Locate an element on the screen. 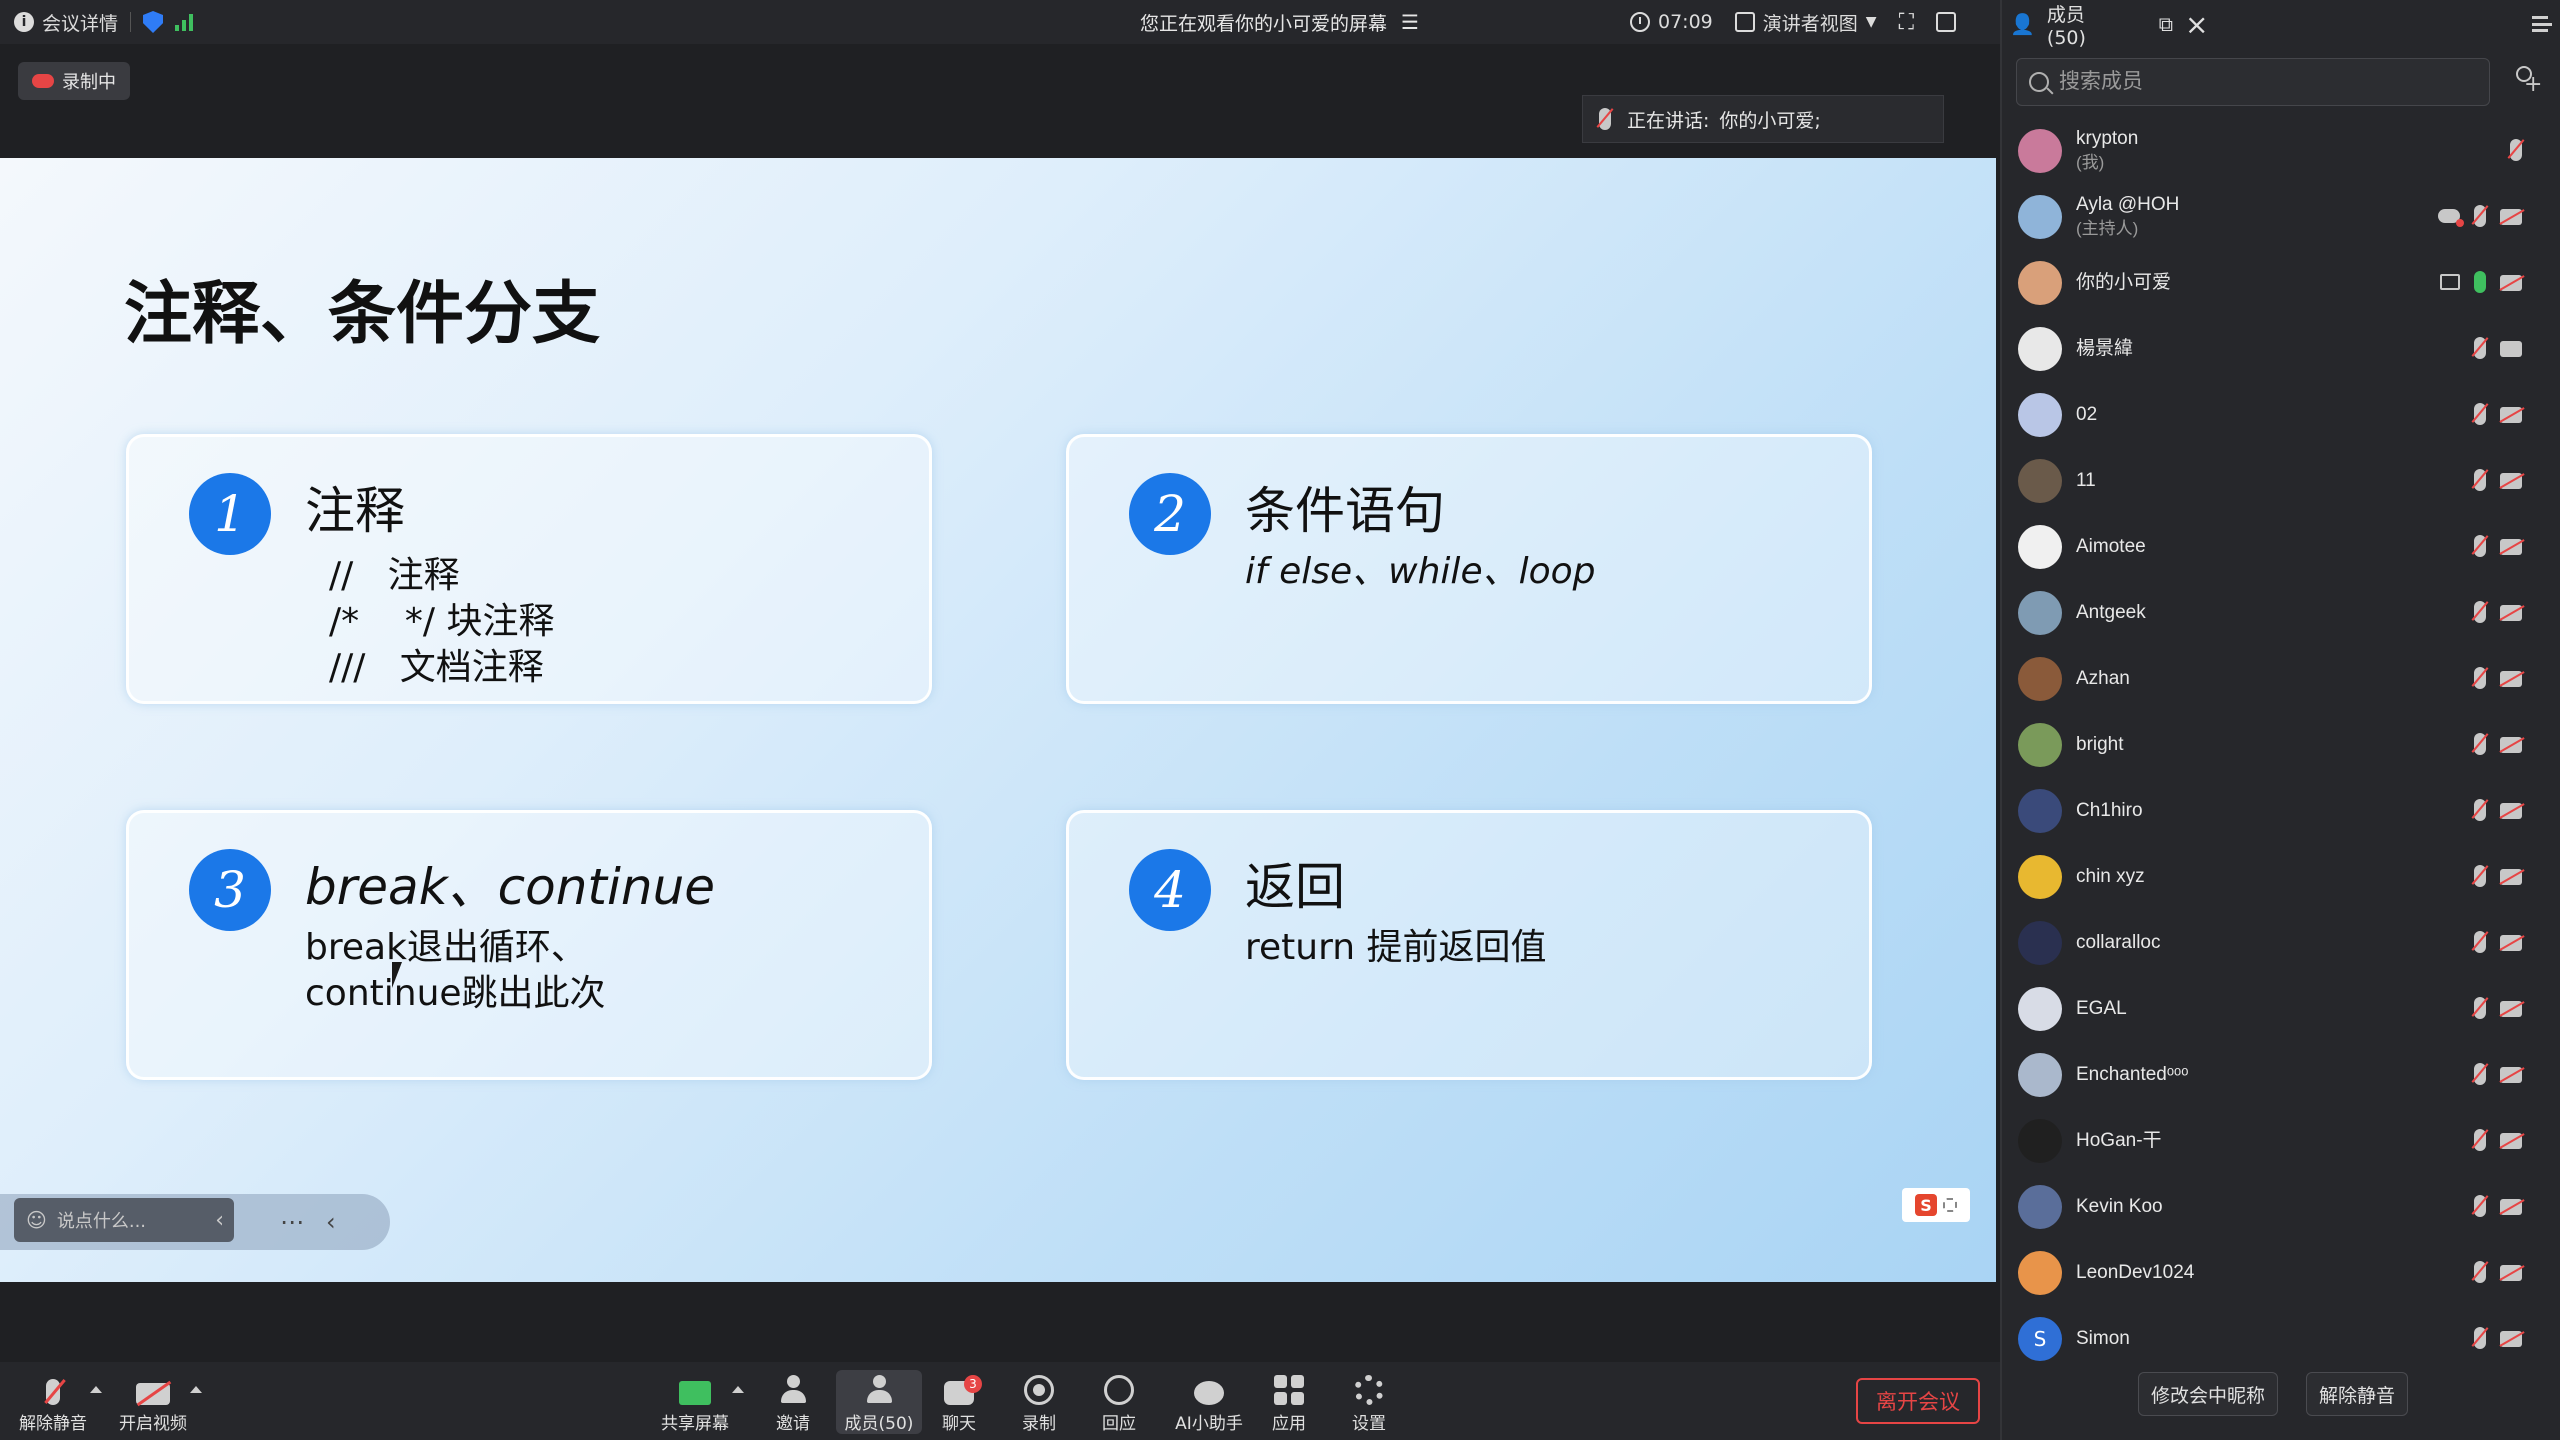  collapse-icon: ‹ is located at coordinates (331, 1222).